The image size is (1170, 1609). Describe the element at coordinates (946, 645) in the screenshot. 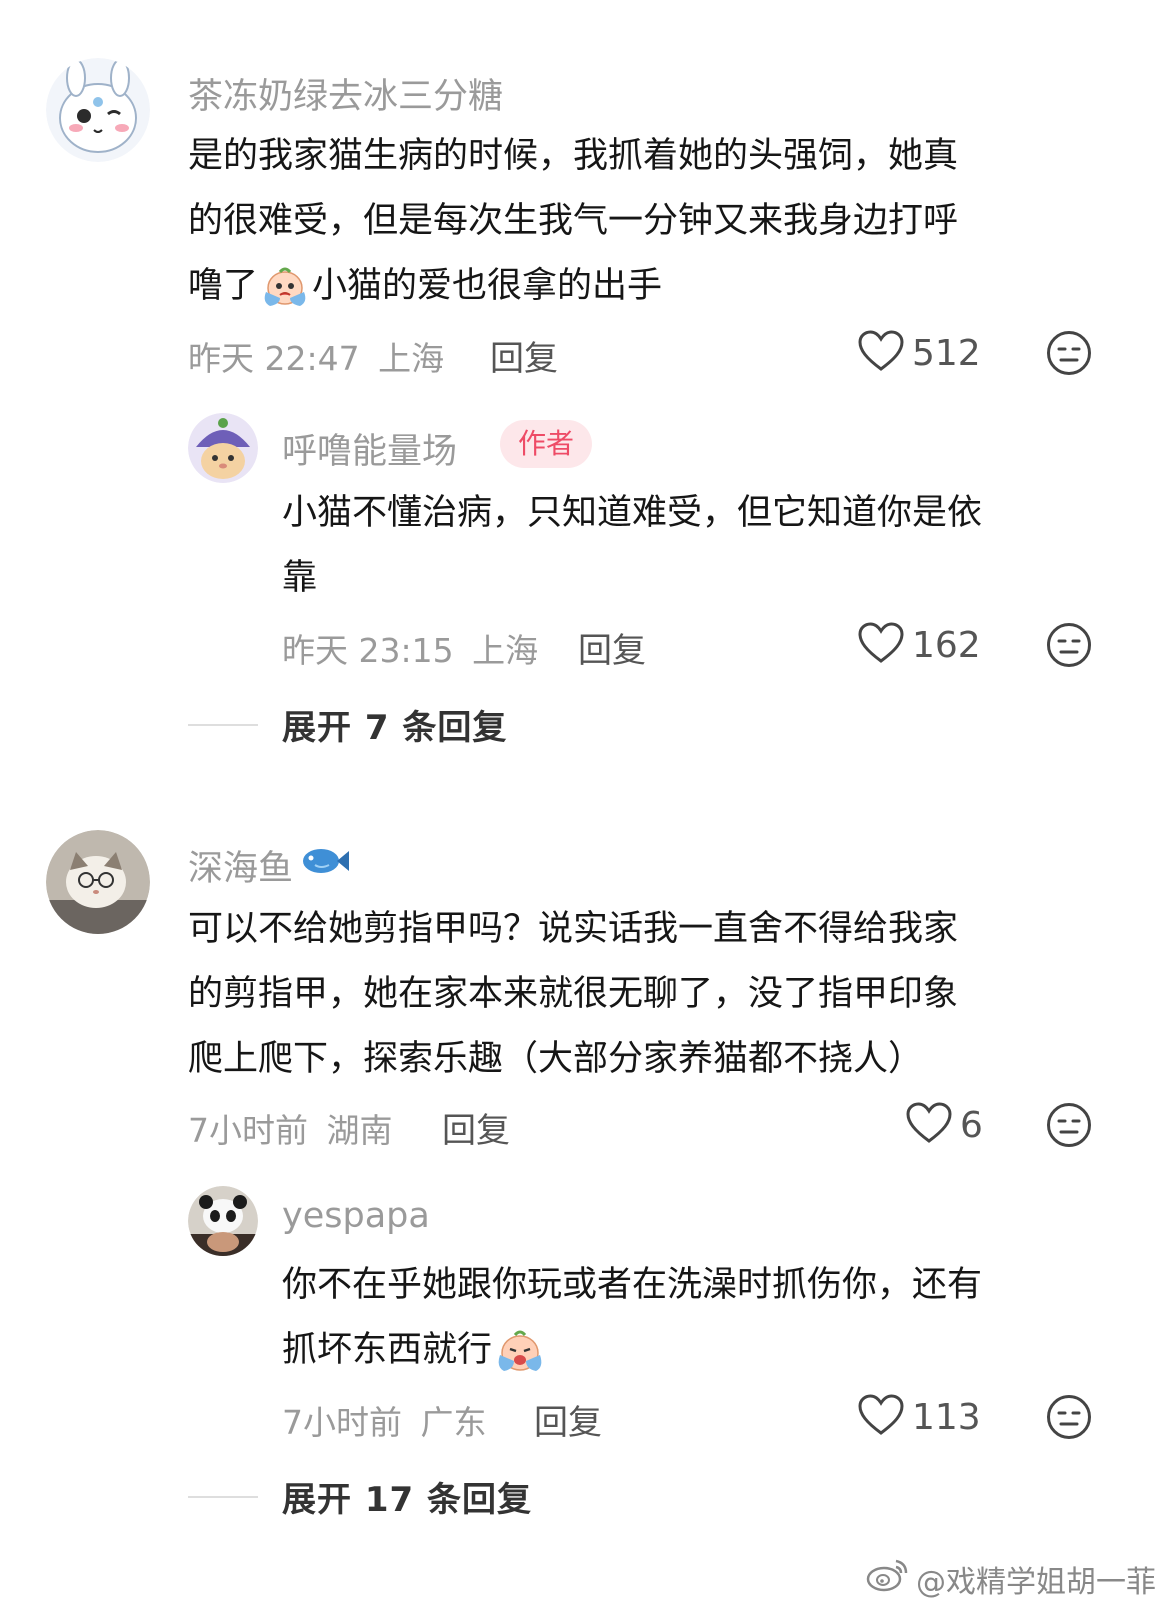

I see `like-count: 162` at that location.